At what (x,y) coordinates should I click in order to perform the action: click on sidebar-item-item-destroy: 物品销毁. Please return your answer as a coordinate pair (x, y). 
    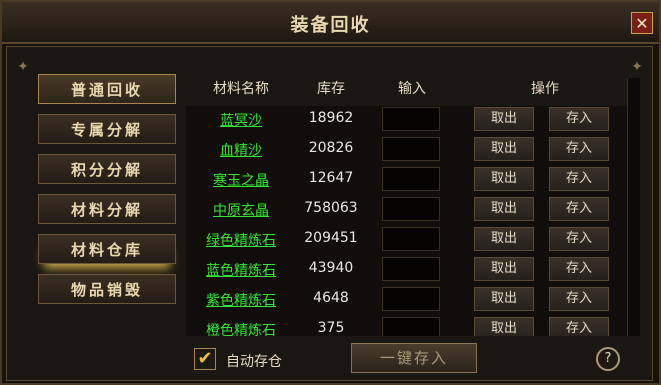
    Looking at the image, I should click on (107, 289).